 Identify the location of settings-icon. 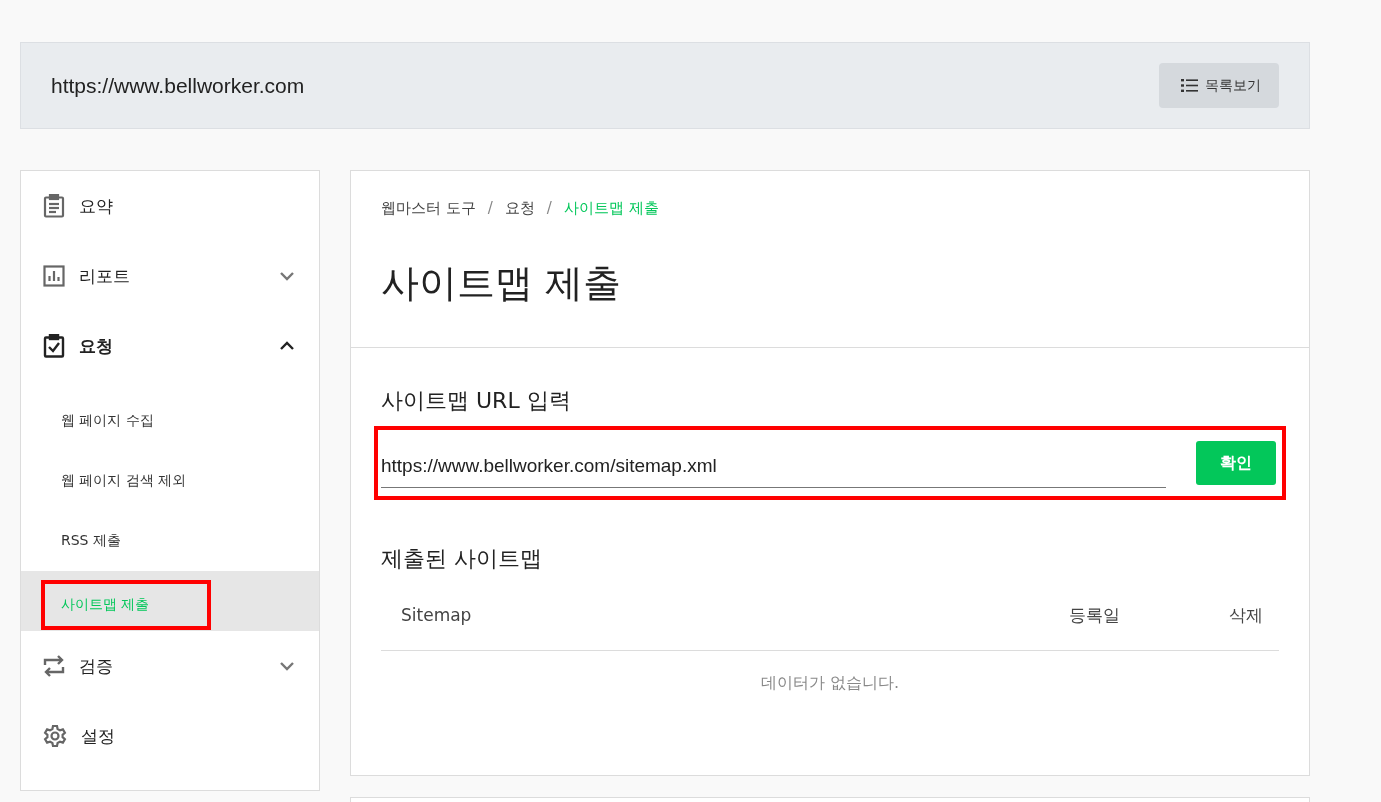
(55, 736).